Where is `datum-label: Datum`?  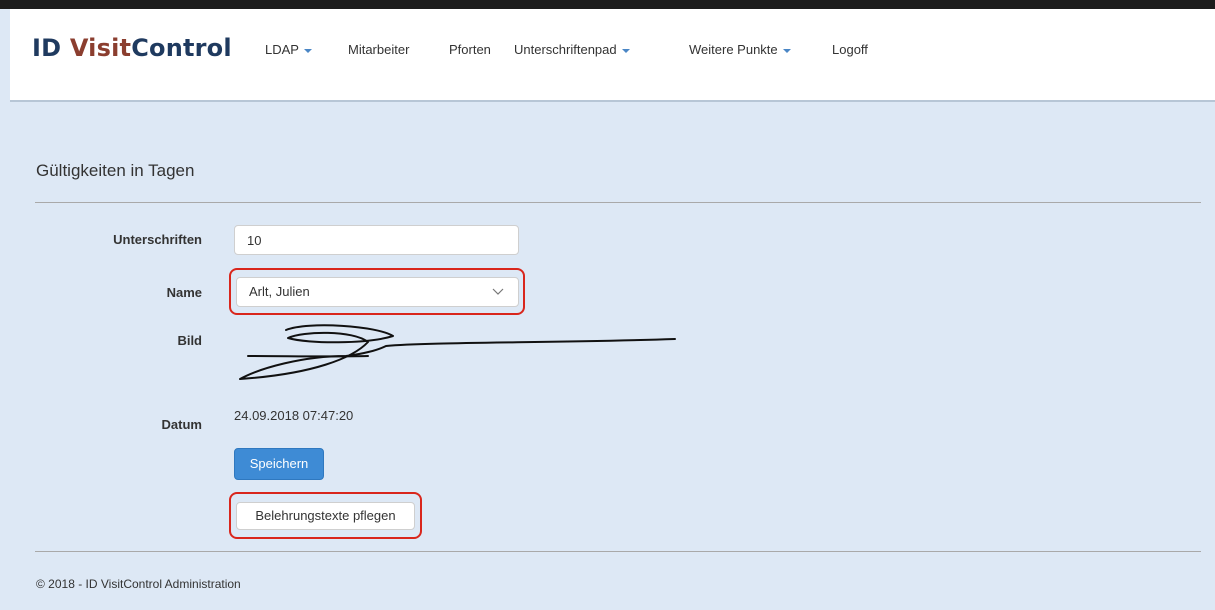
datum-label: Datum is located at coordinates (181, 424).